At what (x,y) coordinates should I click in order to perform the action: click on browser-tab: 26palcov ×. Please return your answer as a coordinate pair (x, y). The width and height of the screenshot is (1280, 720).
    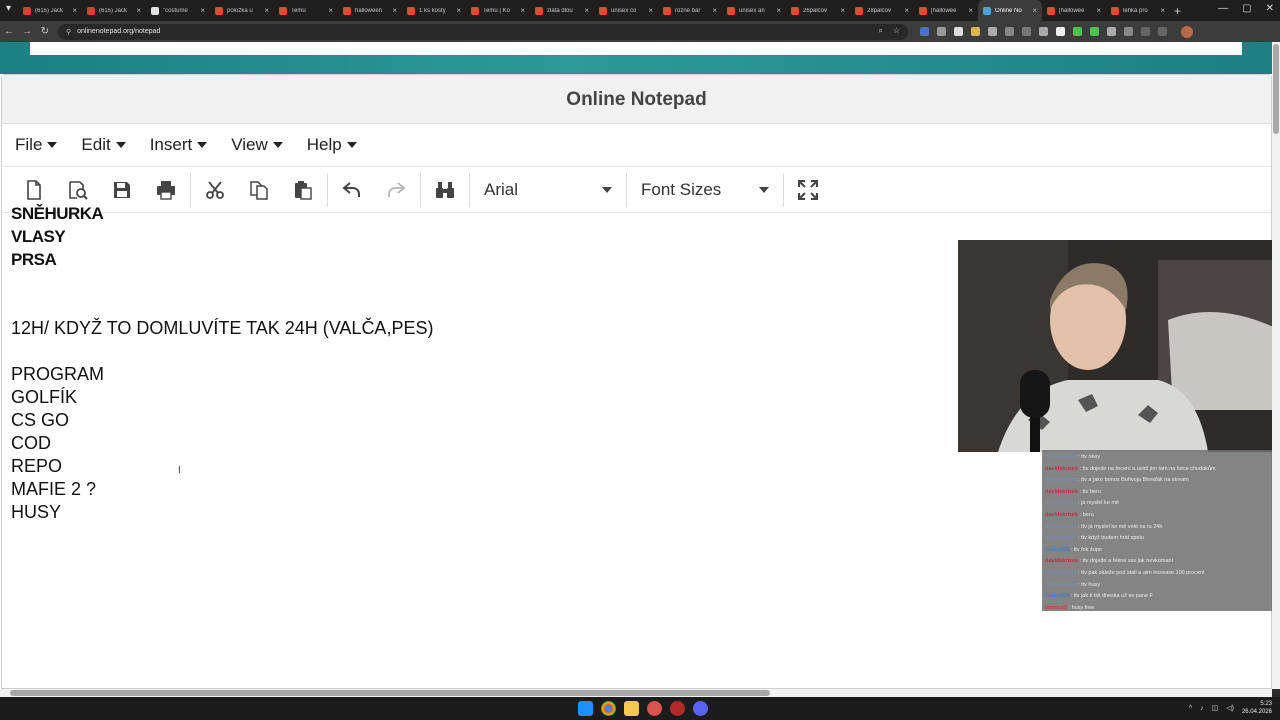
    Looking at the image, I should click on (818, 10).